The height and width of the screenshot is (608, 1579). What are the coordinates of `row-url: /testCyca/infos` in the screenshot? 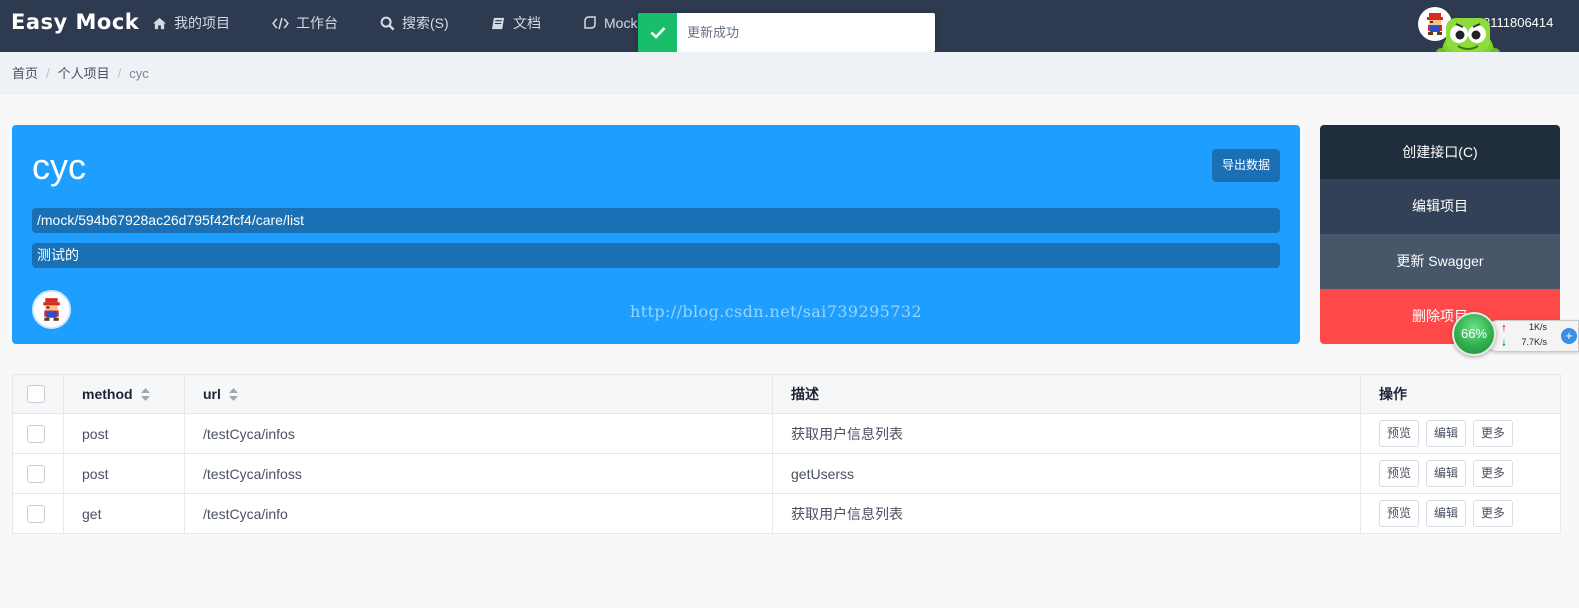 It's located at (478, 433).